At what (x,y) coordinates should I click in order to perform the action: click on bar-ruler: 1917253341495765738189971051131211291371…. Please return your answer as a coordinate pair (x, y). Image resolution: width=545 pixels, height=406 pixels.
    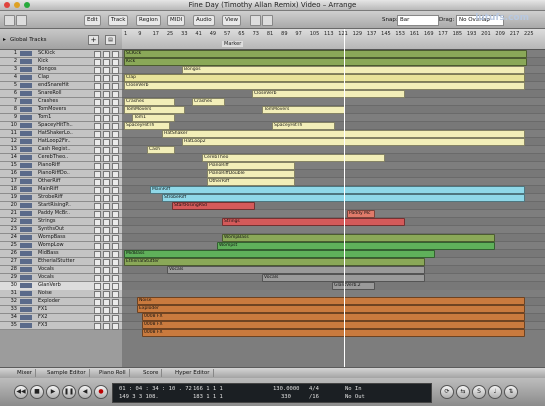
    Looking at the image, I should click on (333, 39).